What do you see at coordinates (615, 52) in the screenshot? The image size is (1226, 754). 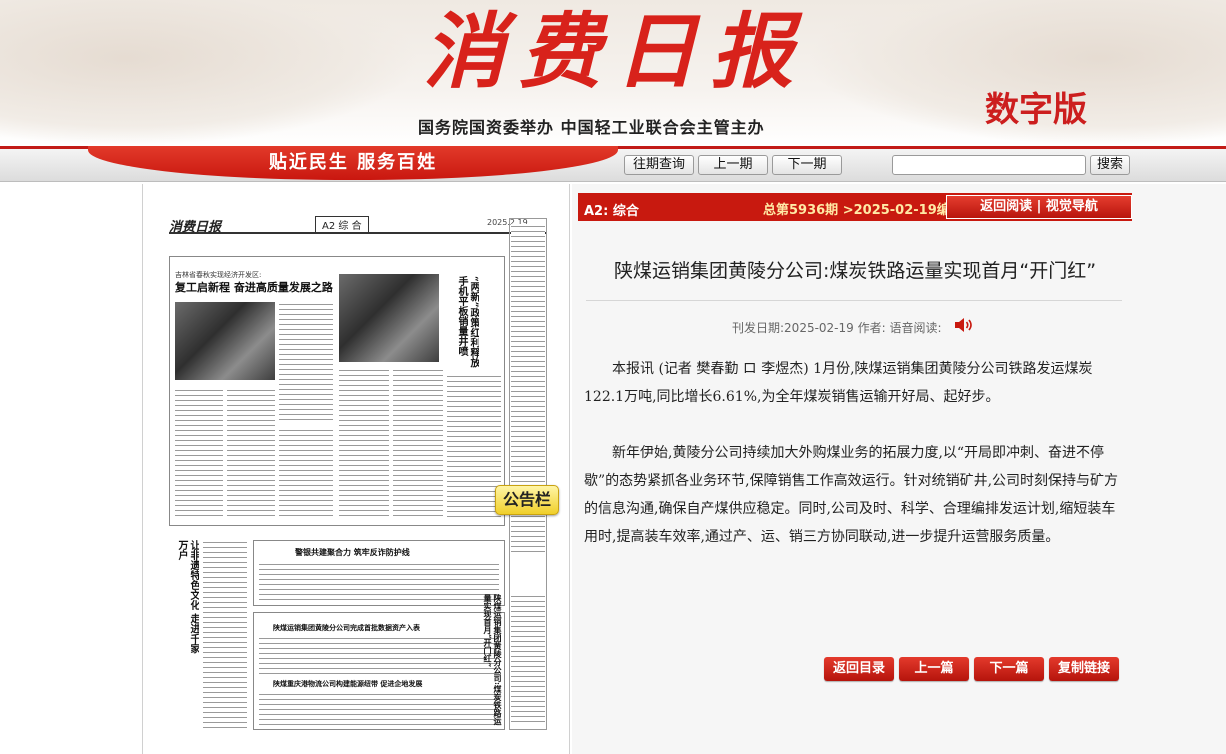 I see `masthead-logo: 消费日报` at bounding box center [615, 52].